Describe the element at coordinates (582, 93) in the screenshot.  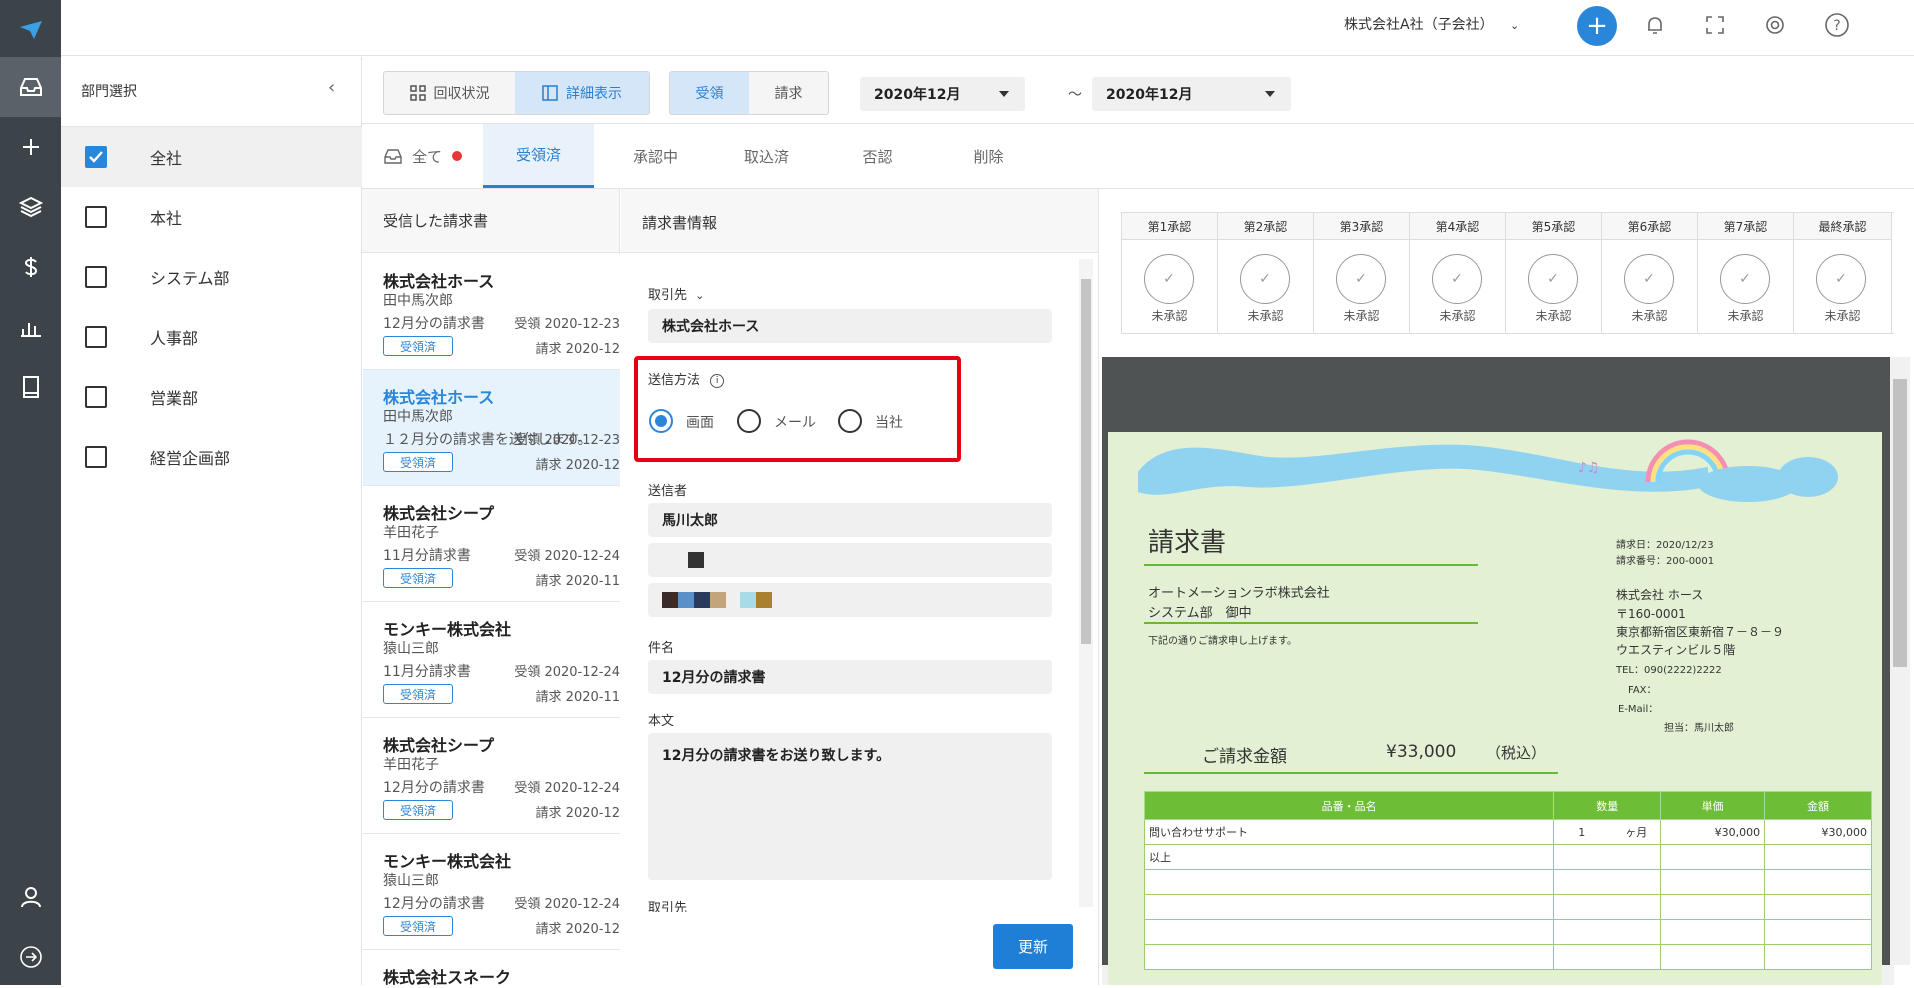
I see `view-detail-button: 詳細表示` at that location.